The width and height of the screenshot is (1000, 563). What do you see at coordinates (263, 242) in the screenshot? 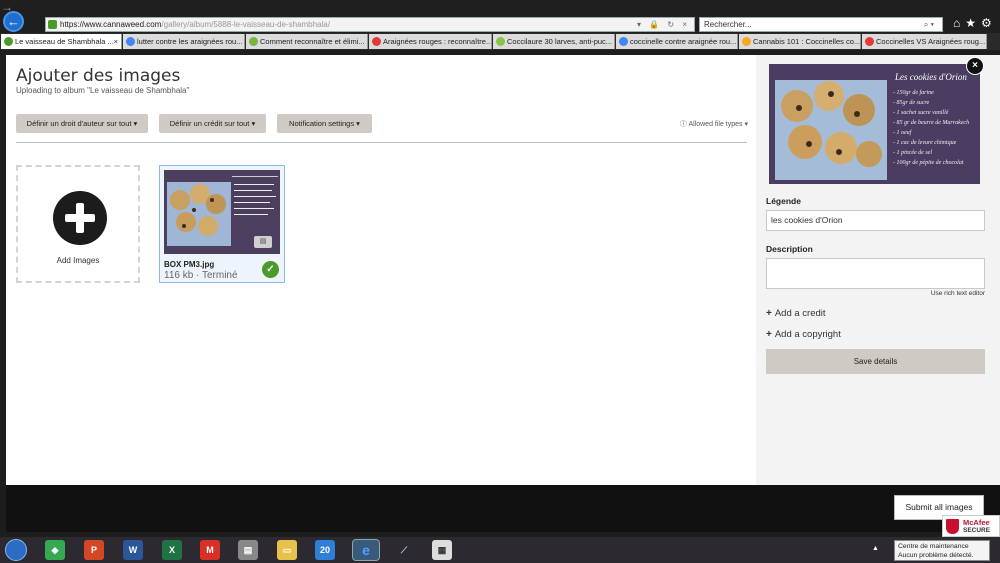
I see `edit-tag-icon: ▤` at bounding box center [263, 242].